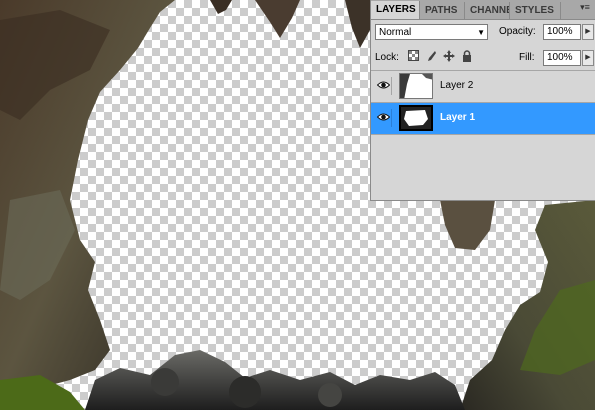 The width and height of the screenshot is (595, 410). Describe the element at coordinates (449, 57) in the screenshot. I see `lock-position-icon` at that location.